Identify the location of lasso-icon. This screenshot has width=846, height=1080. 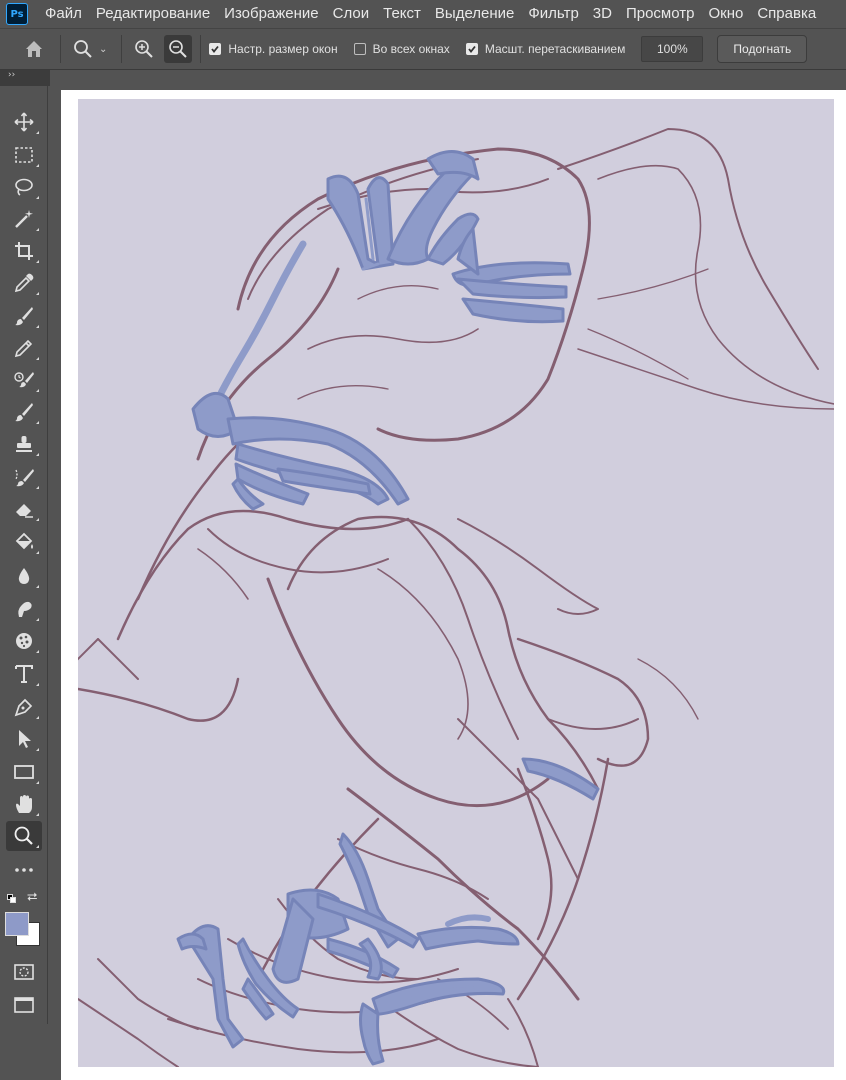
(24, 187).